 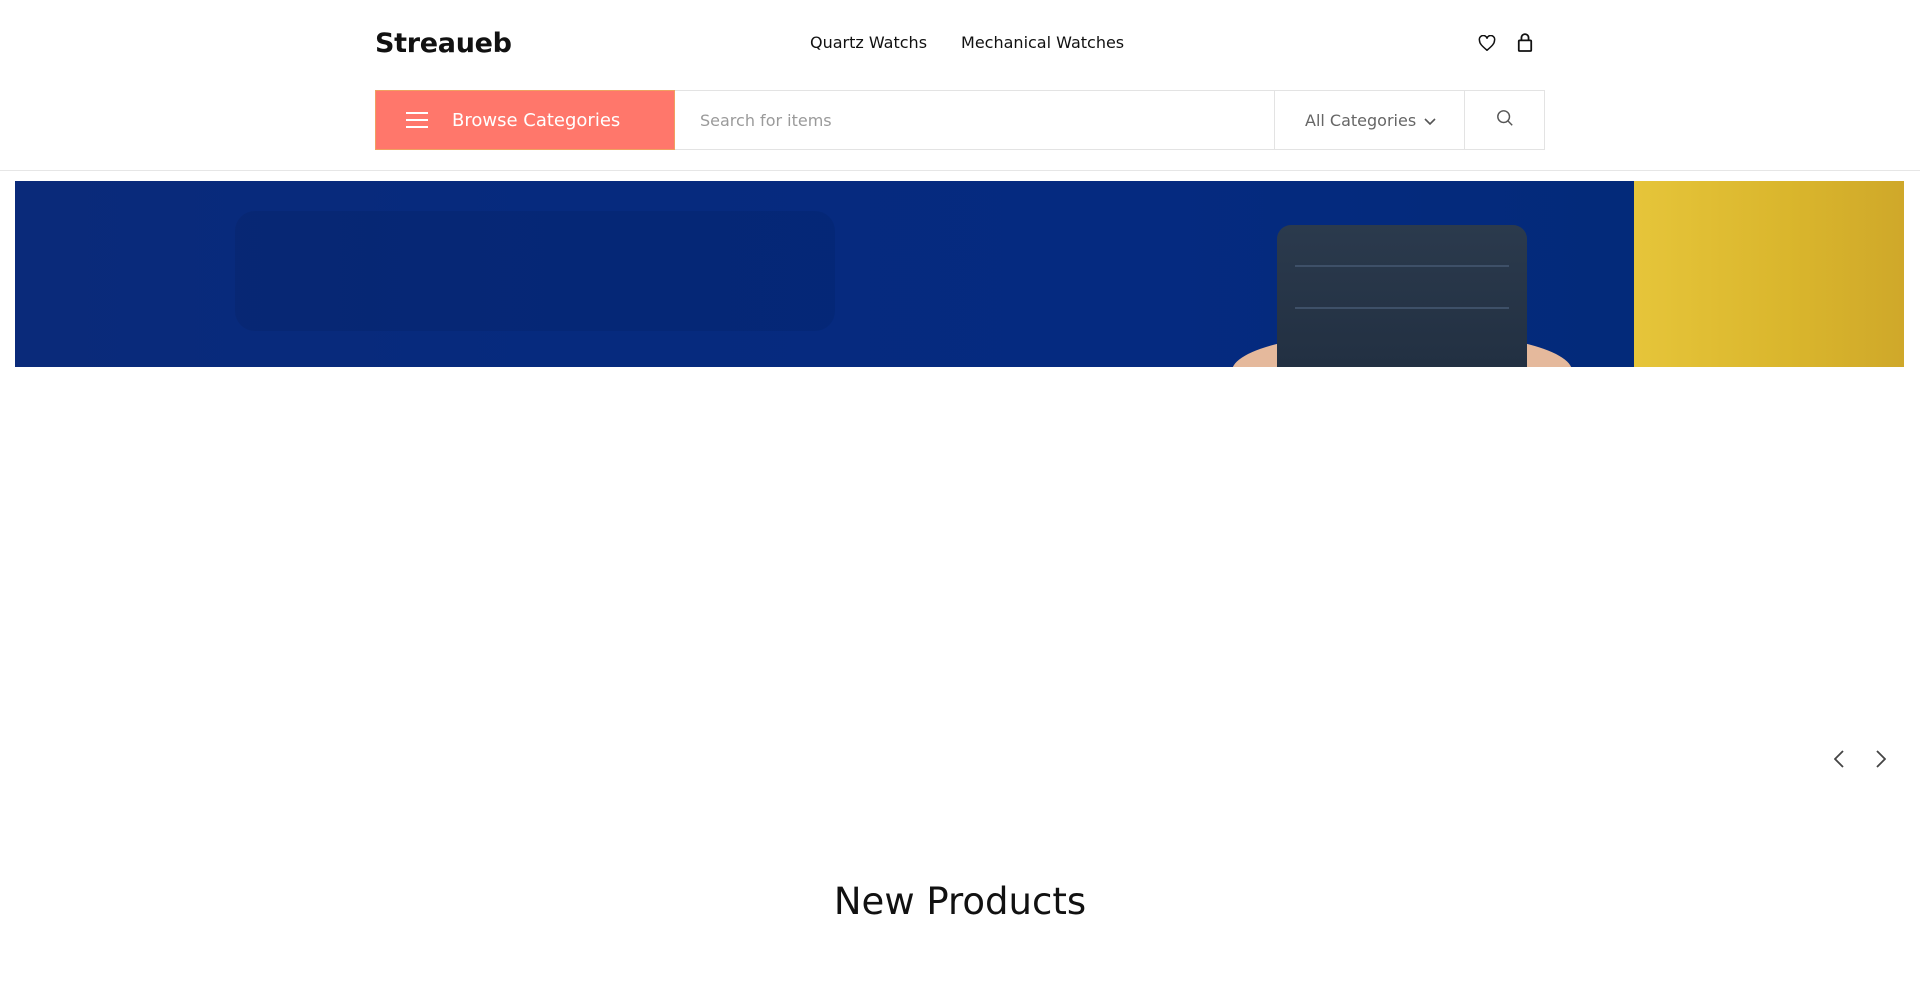 I want to click on browse-categories-button: Browse Categories, so click(x=525, y=120).